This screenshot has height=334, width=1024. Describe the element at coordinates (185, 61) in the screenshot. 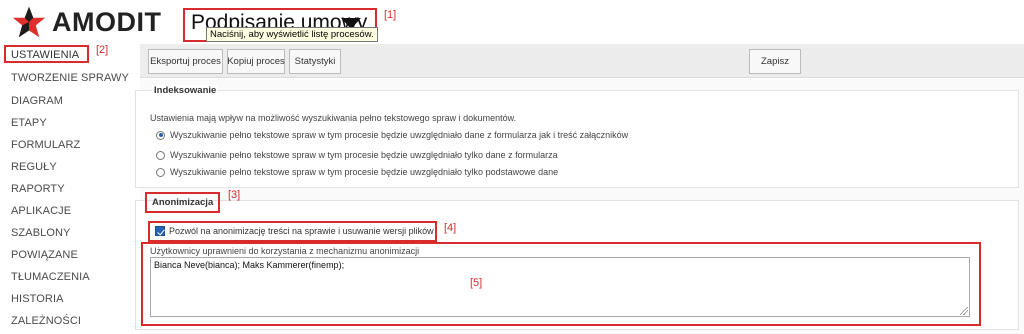

I see `export-process-button: Eksportuj proces` at that location.